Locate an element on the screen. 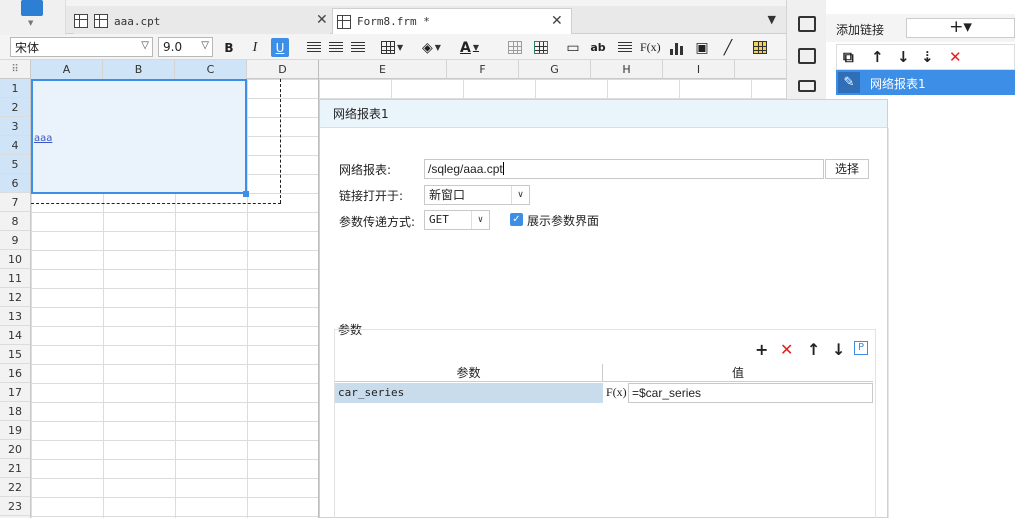 This screenshot has width=1015, height=518. insert-image-button: ▣ is located at coordinates (702, 47).